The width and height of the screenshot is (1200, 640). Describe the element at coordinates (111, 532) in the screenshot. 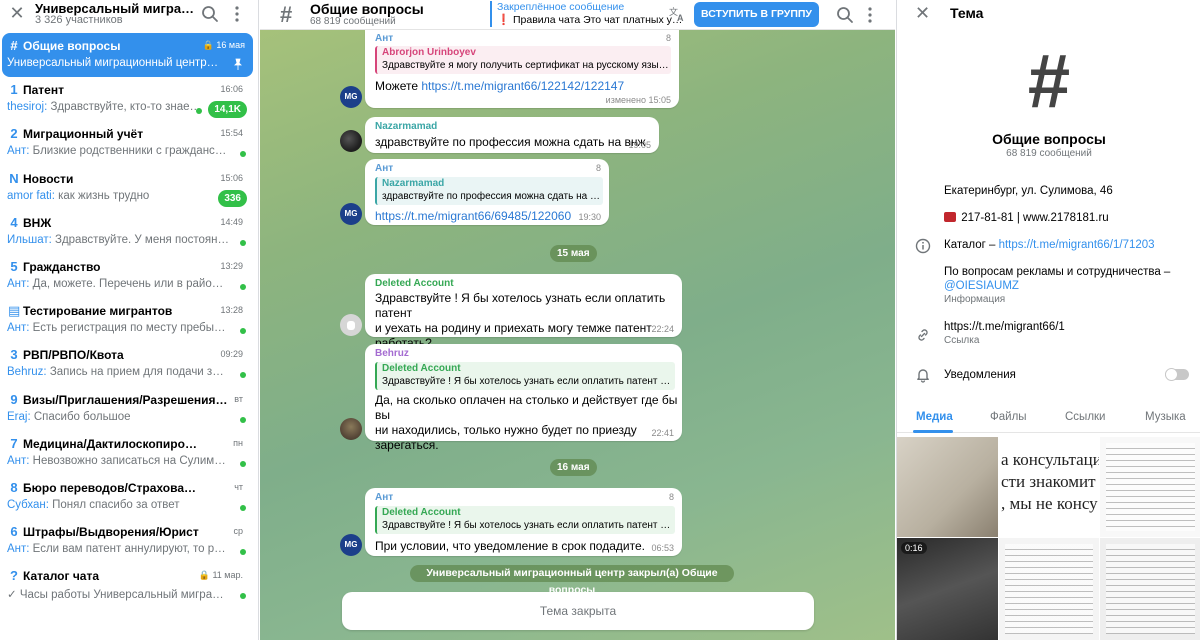

I see `topic-name: Штрафы/Выдворения/Юрист` at that location.